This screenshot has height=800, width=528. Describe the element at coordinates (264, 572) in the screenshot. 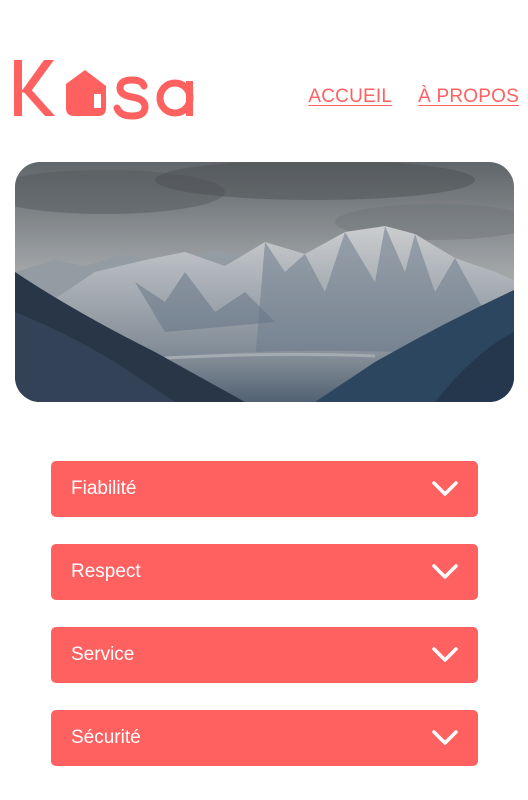

I see `accordion-item-respect: Respect` at that location.